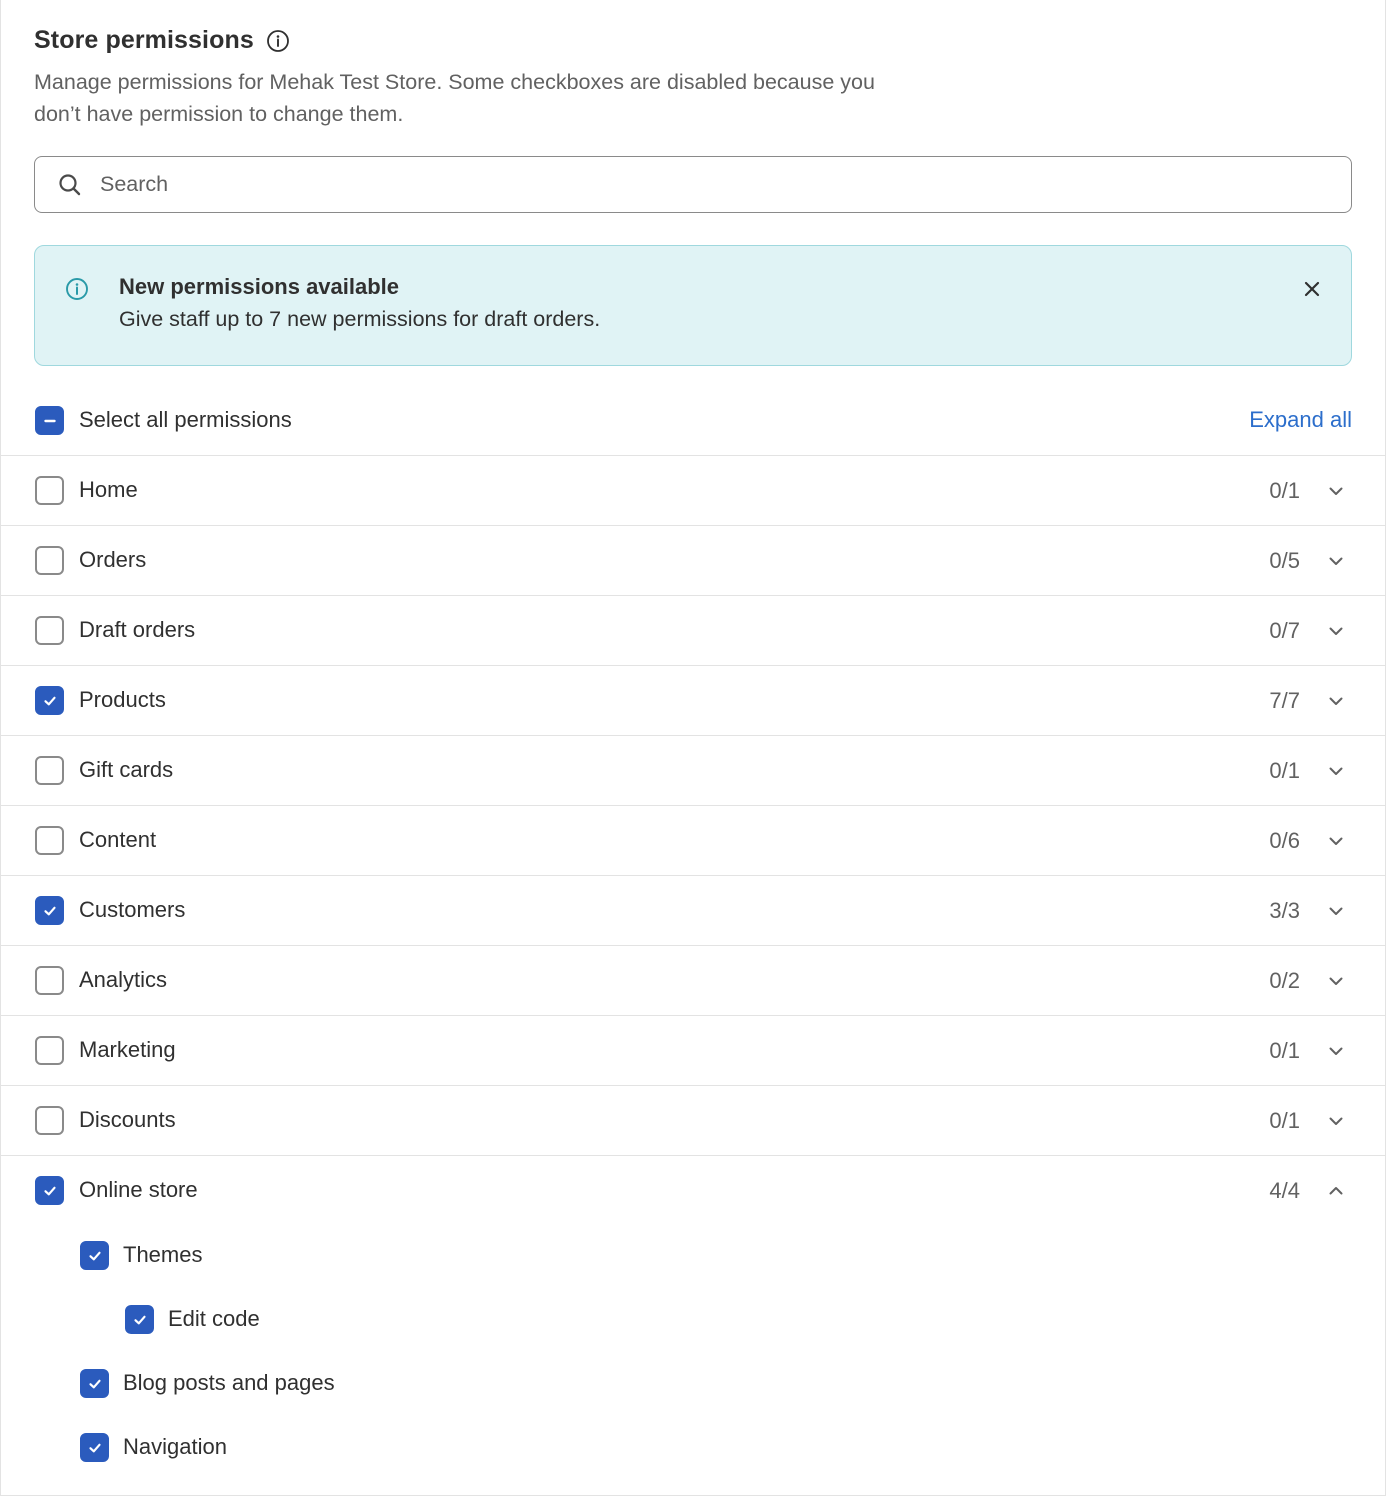  I want to click on sub-permission-row: Blog posts and pages, so click(693, 1386).